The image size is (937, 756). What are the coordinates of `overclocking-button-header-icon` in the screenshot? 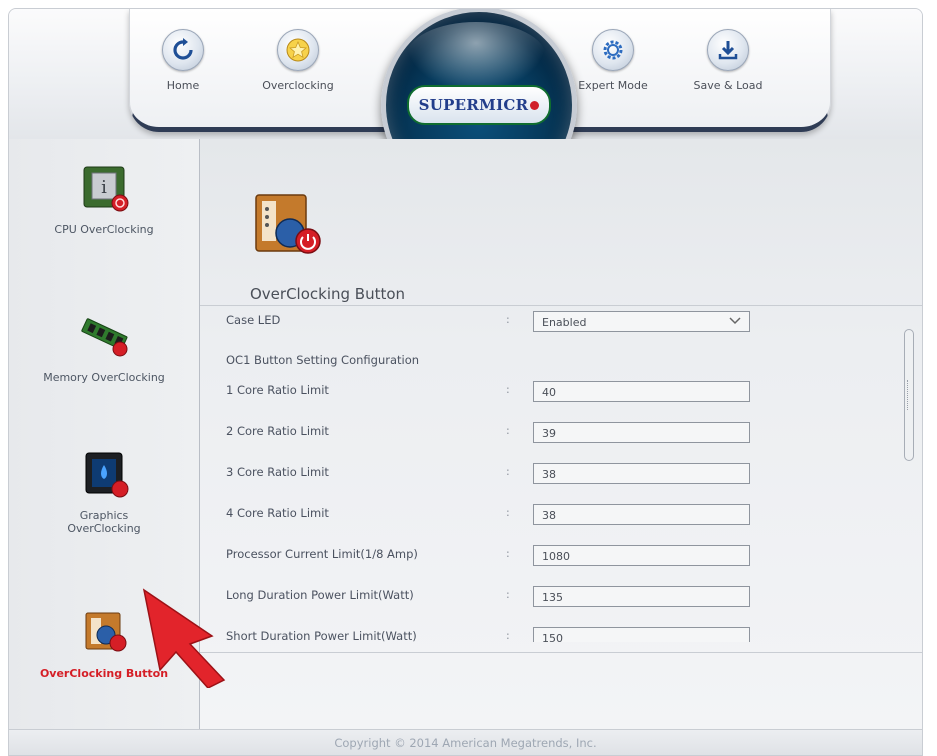 It's located at (290, 229).